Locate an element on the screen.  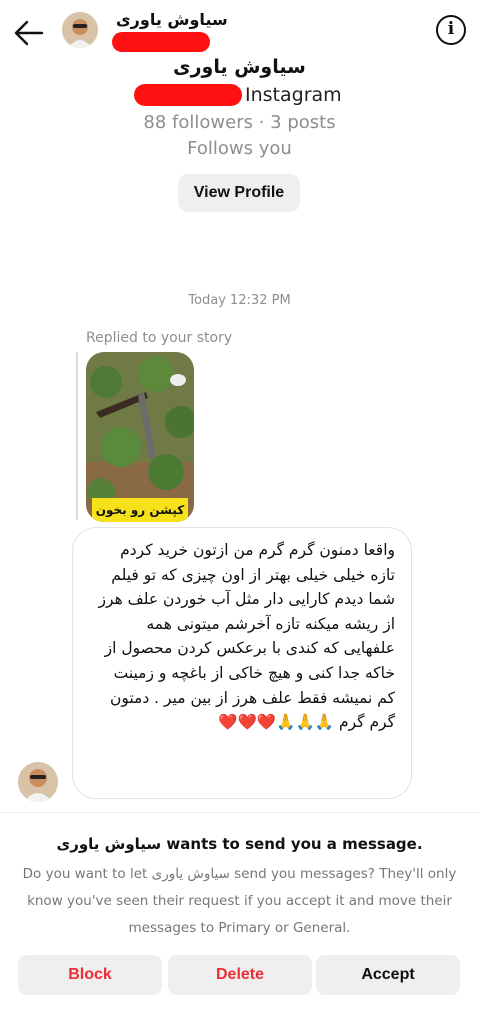
story-thumbnail: کپشن رو بخون is located at coordinates (140, 437).